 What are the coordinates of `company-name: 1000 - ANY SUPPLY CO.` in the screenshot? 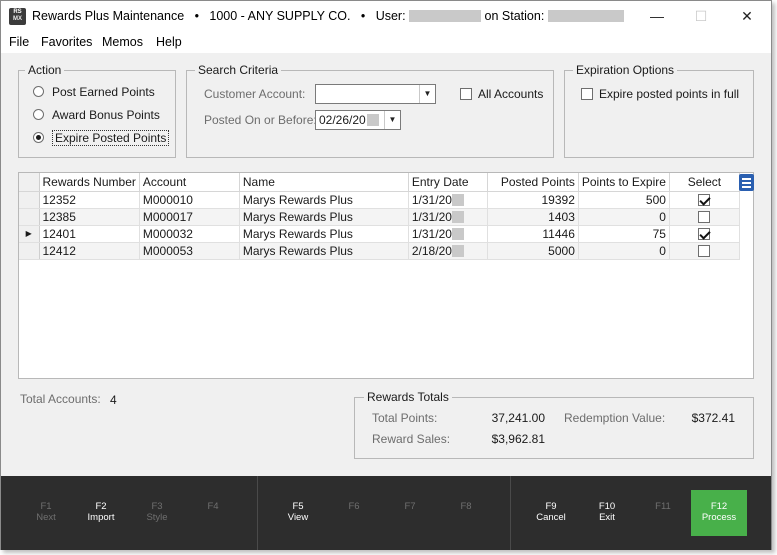 It's located at (280, 16).